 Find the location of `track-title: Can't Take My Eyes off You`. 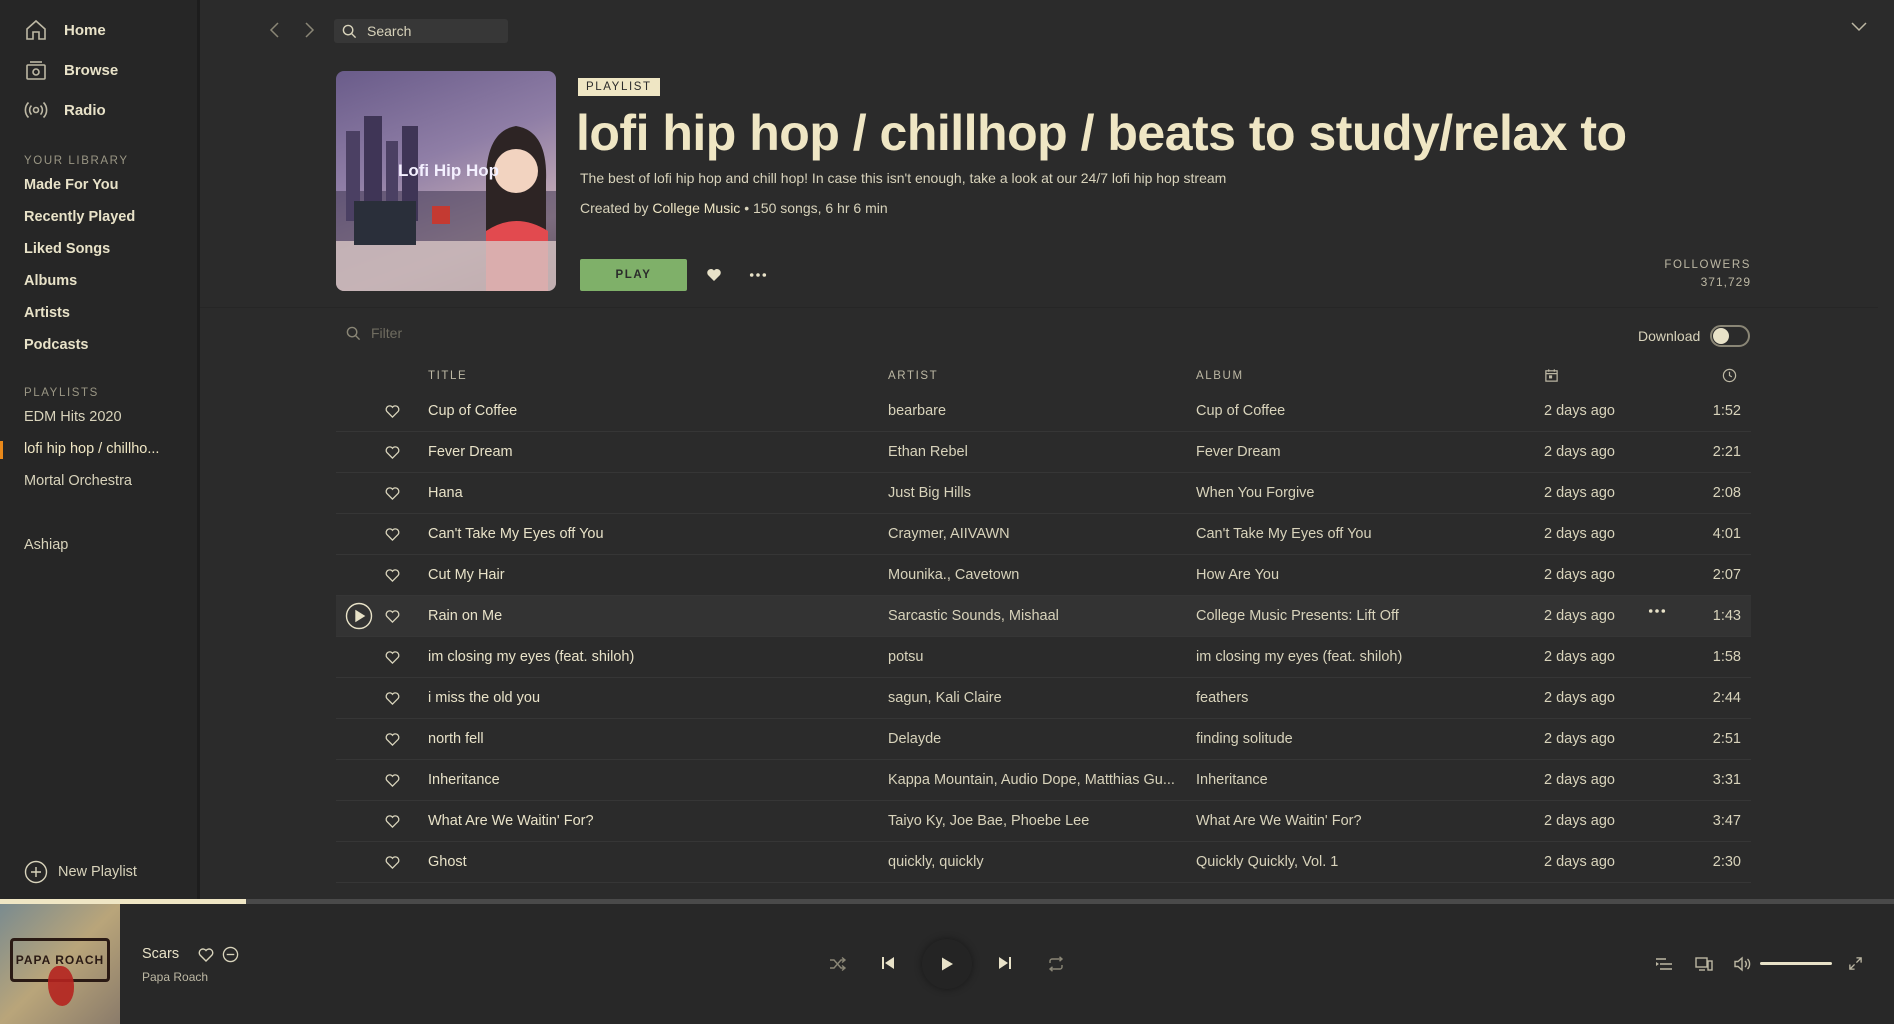

track-title: Can't Take My Eyes off You is located at coordinates (516, 534).